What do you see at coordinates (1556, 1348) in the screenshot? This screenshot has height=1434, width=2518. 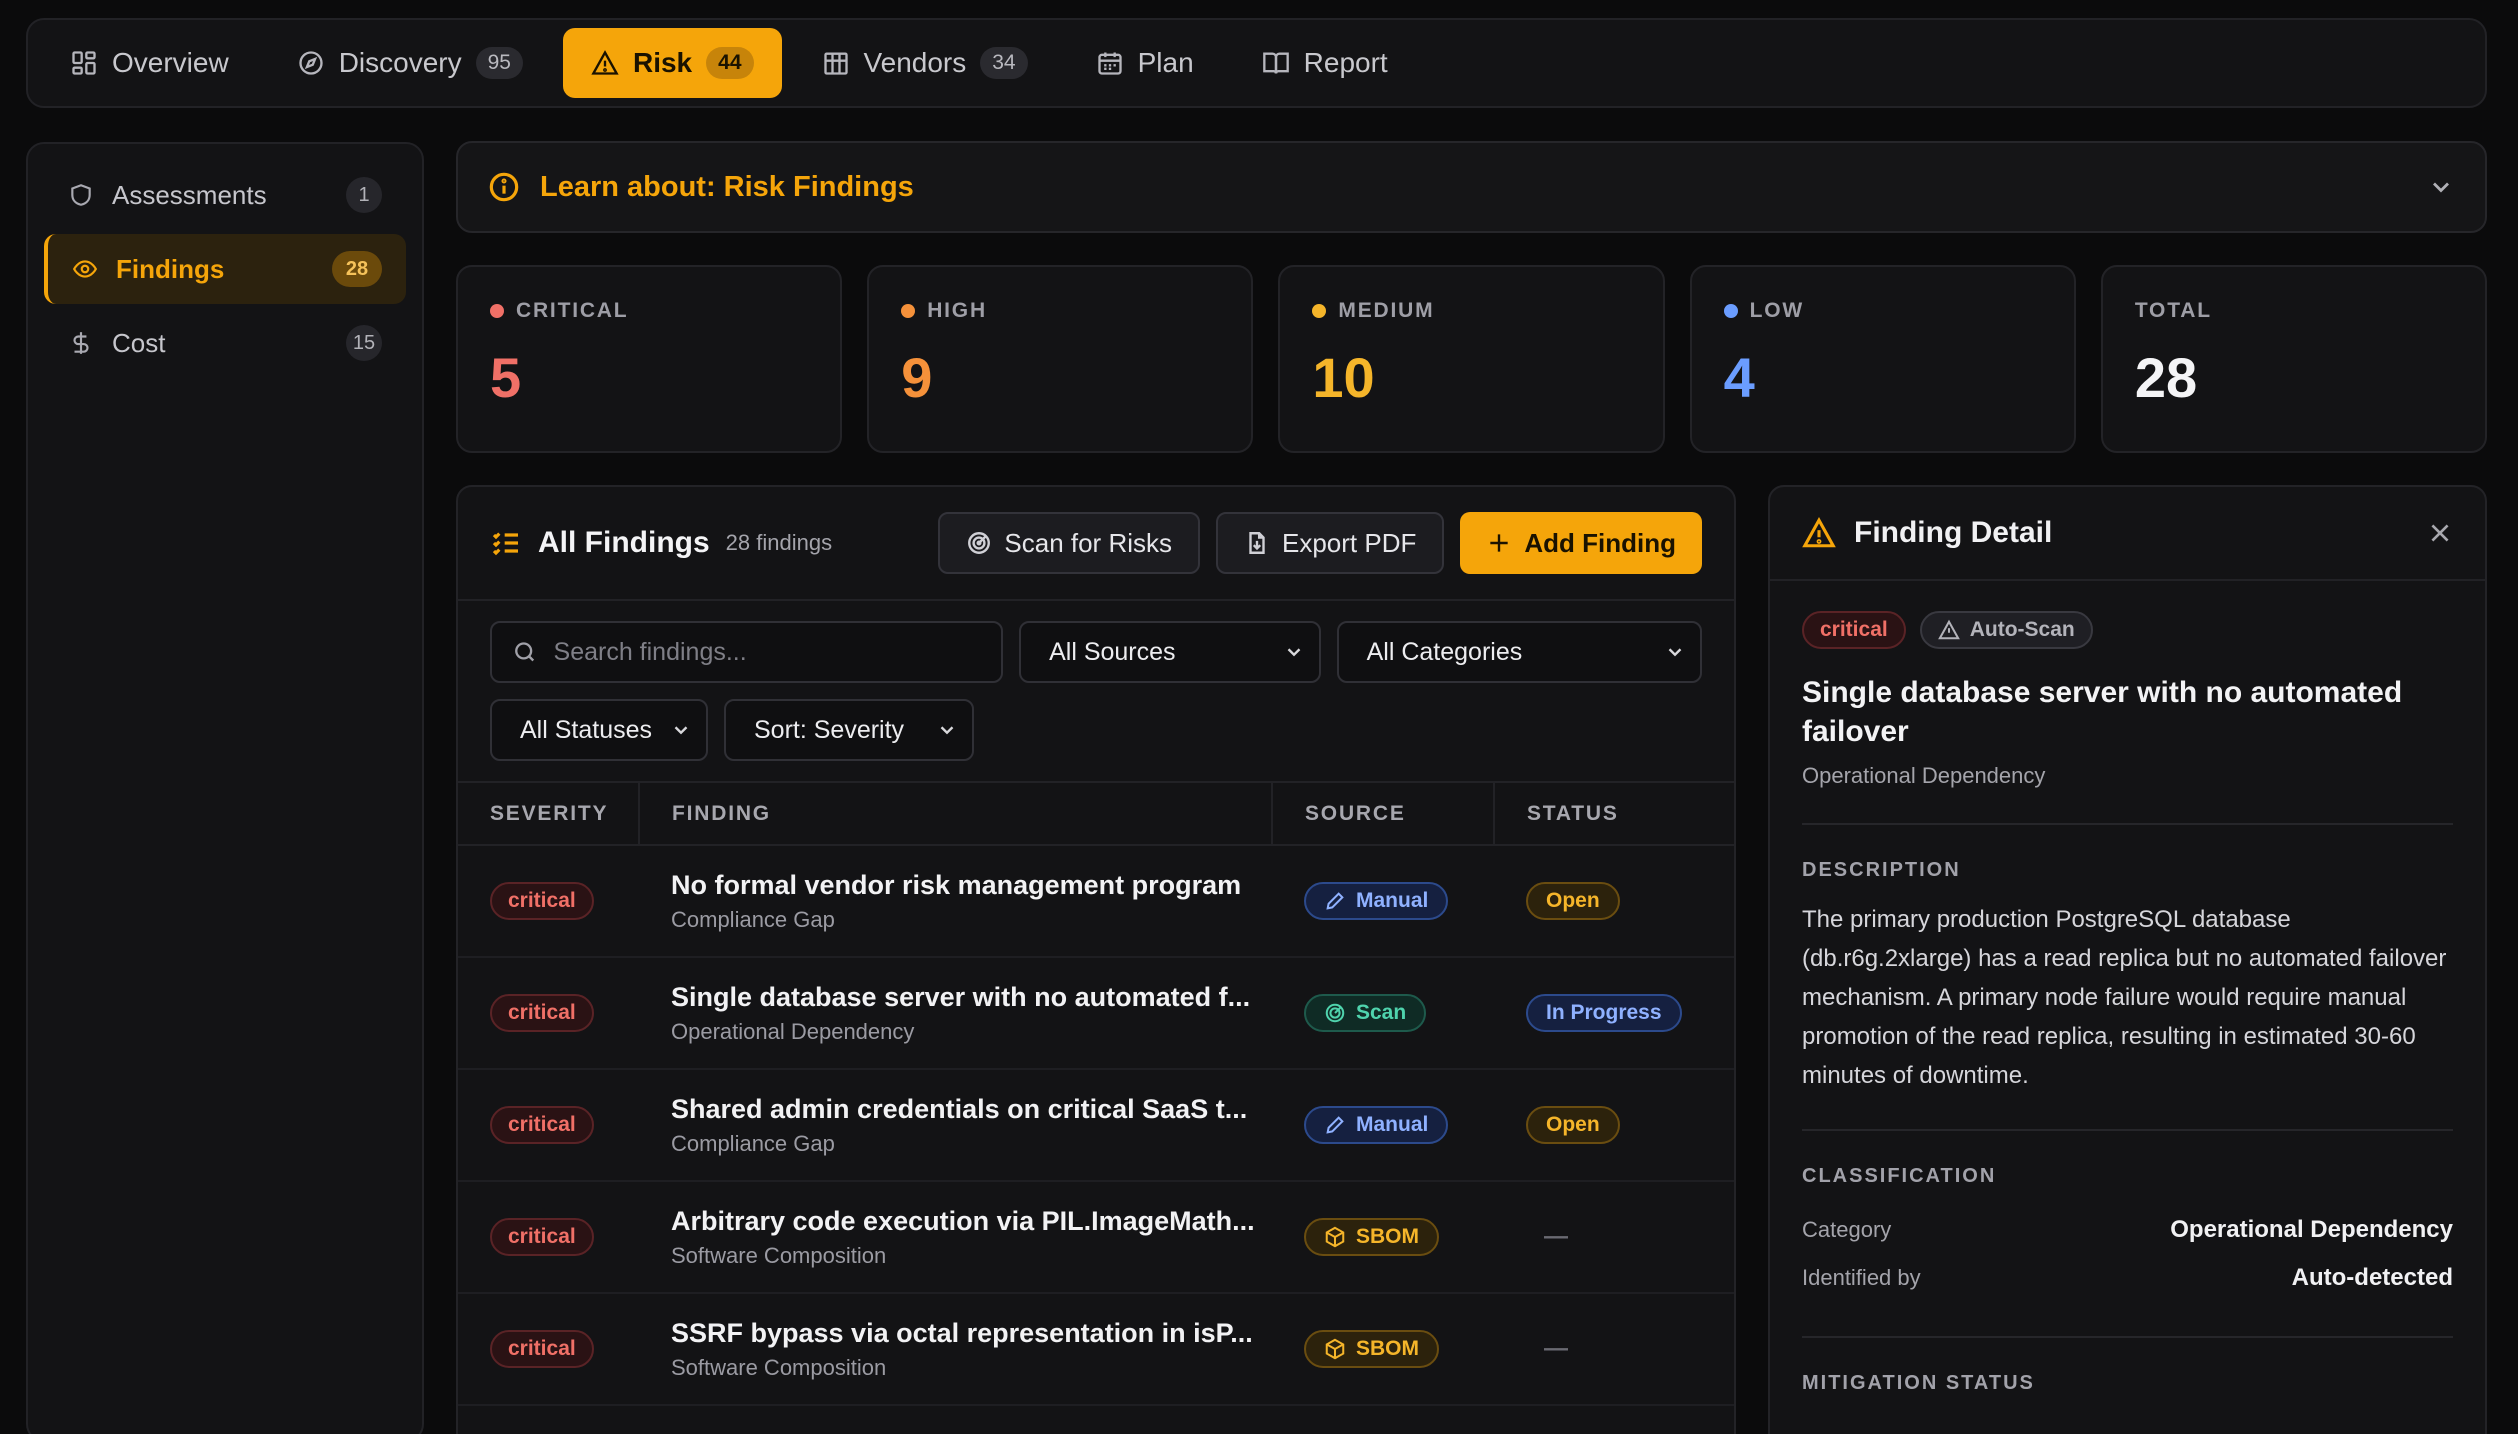 I see `status-empty: —` at bounding box center [1556, 1348].